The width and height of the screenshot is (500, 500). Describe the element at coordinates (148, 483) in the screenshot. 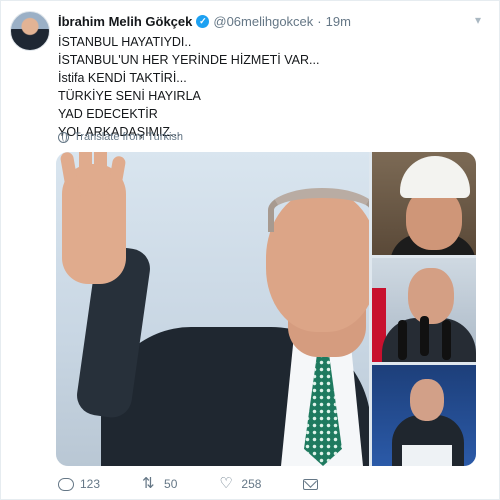

I see `retweet-icon: ⇅` at that location.